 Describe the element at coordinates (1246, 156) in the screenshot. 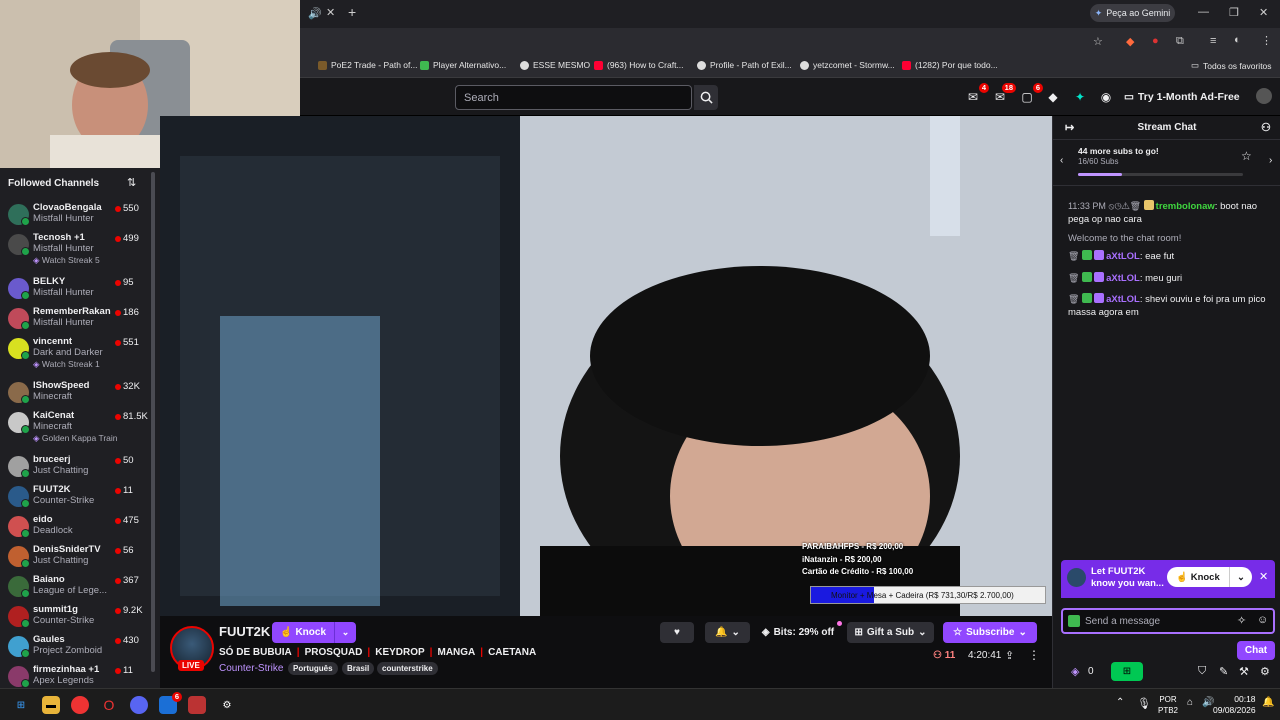

I see `star-icon: ☆` at that location.